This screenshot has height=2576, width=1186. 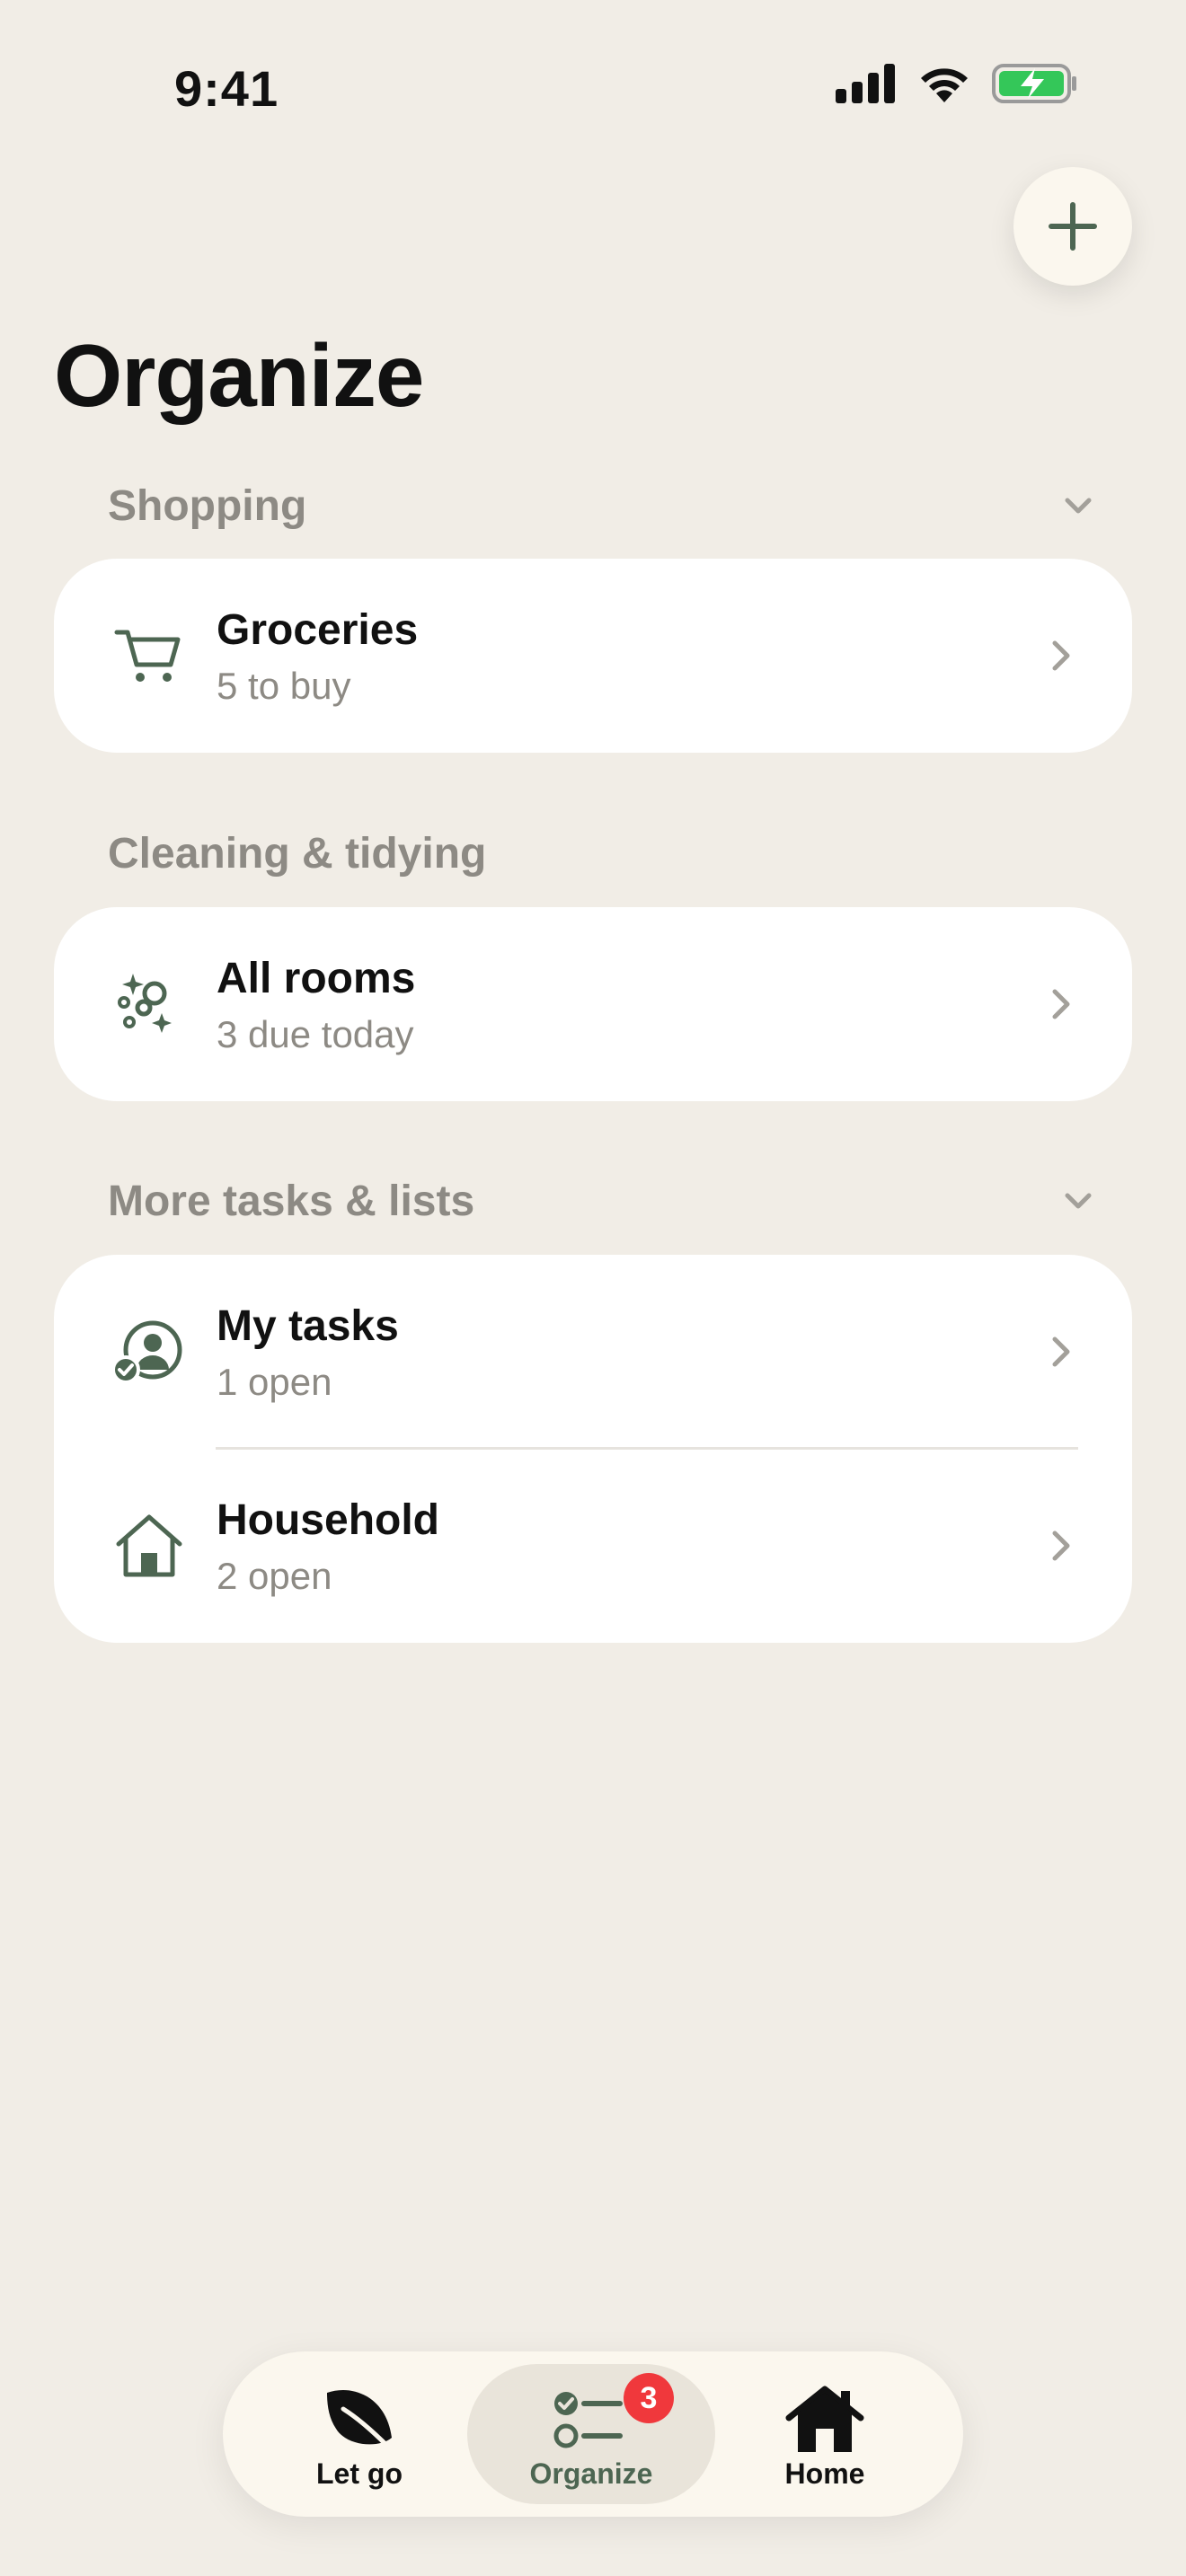 I want to click on row-title: Groceries, so click(x=318, y=630).